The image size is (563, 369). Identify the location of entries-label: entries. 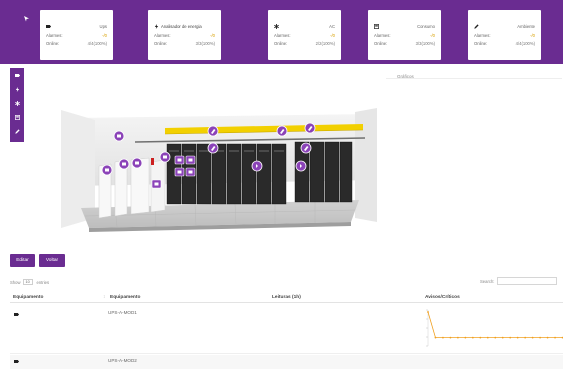
(43, 282).